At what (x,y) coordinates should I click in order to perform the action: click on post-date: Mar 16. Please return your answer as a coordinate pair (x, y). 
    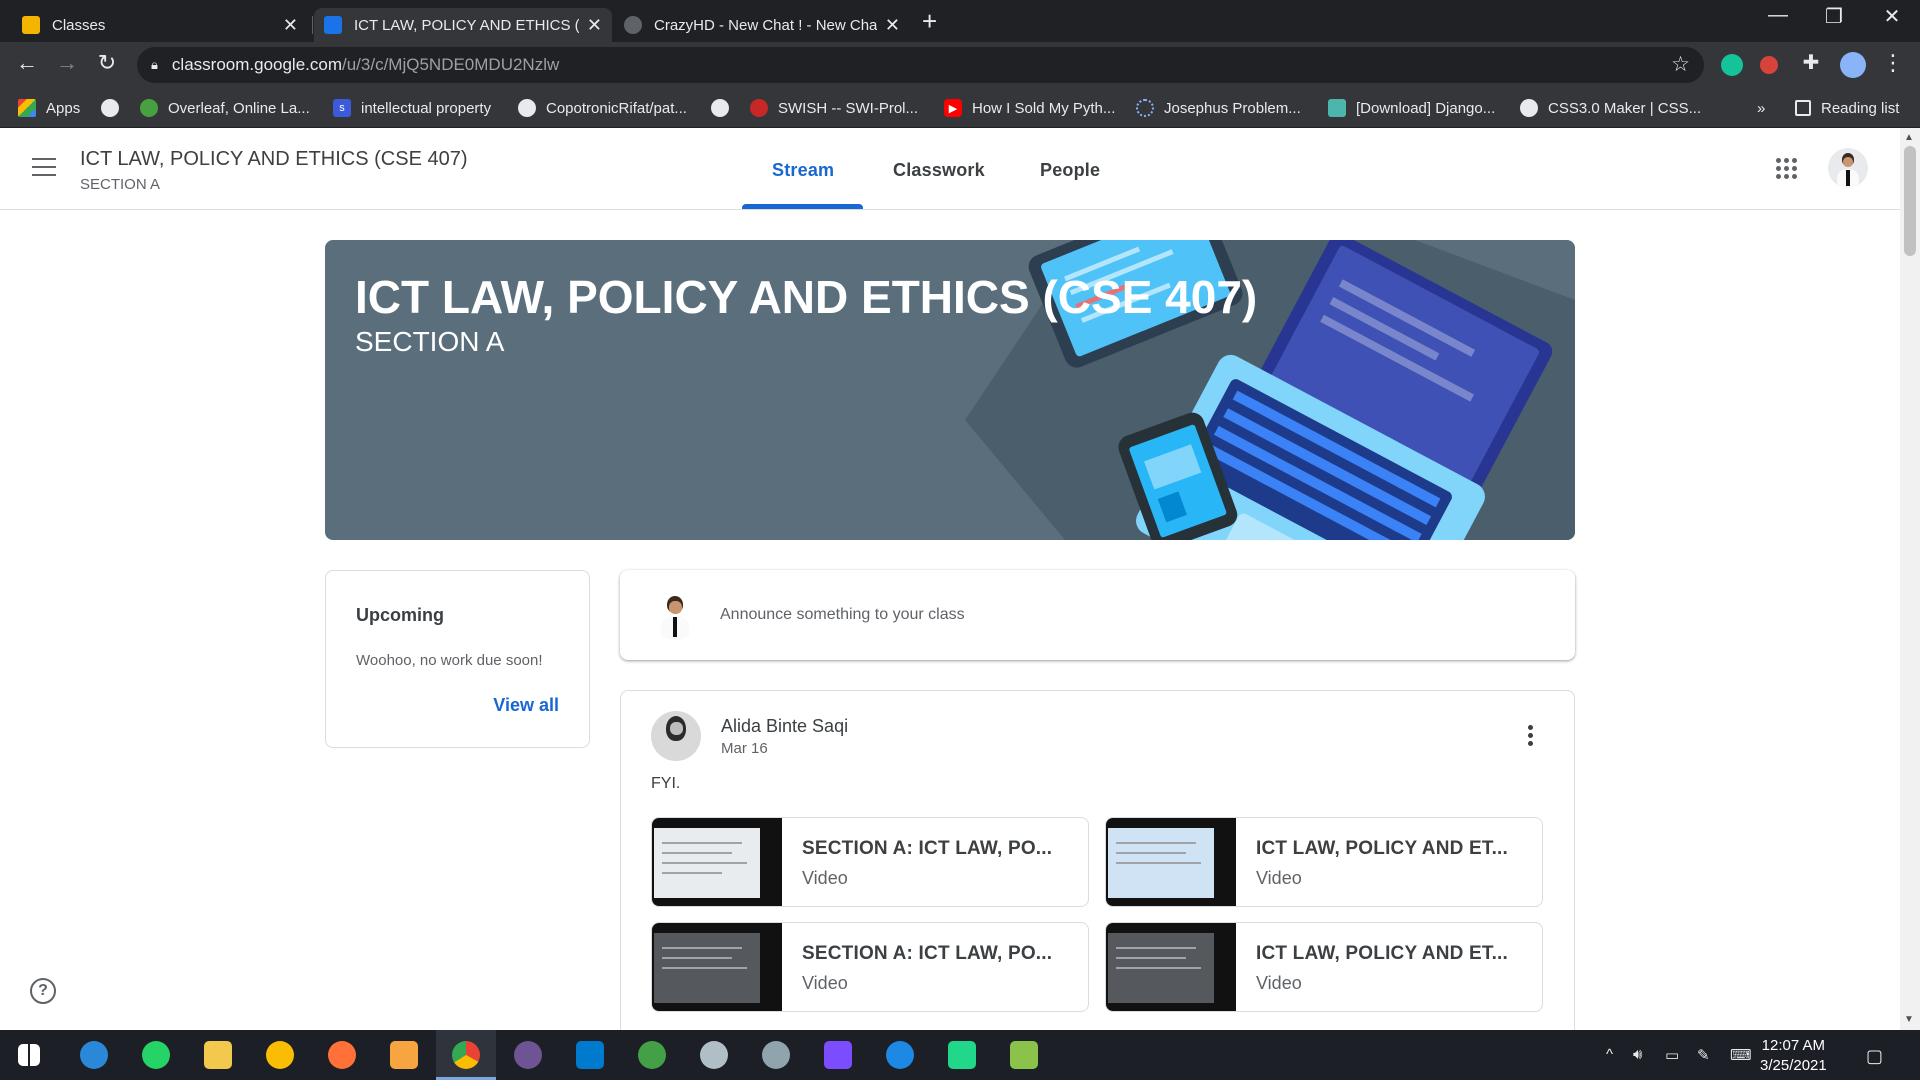
    Looking at the image, I should click on (744, 748).